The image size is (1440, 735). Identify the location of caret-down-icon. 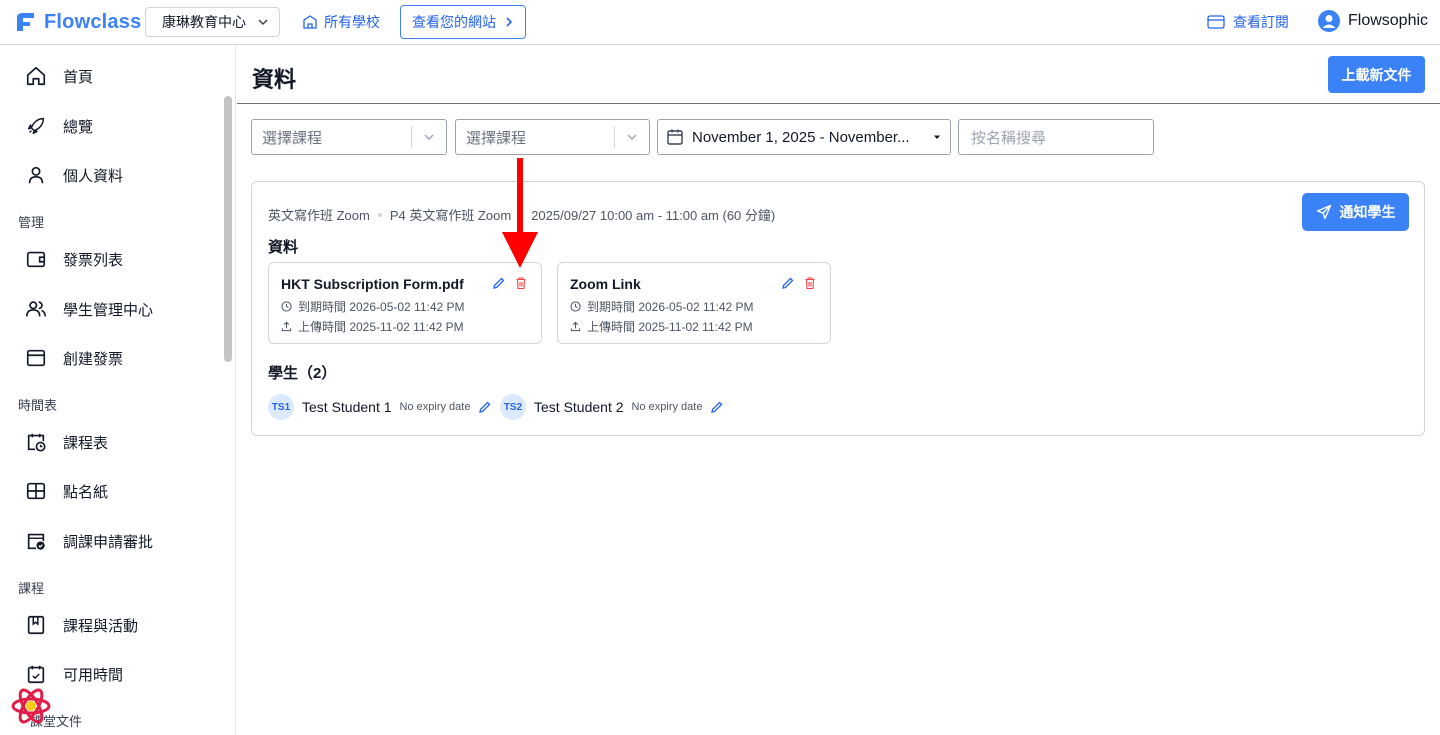
(937, 137).